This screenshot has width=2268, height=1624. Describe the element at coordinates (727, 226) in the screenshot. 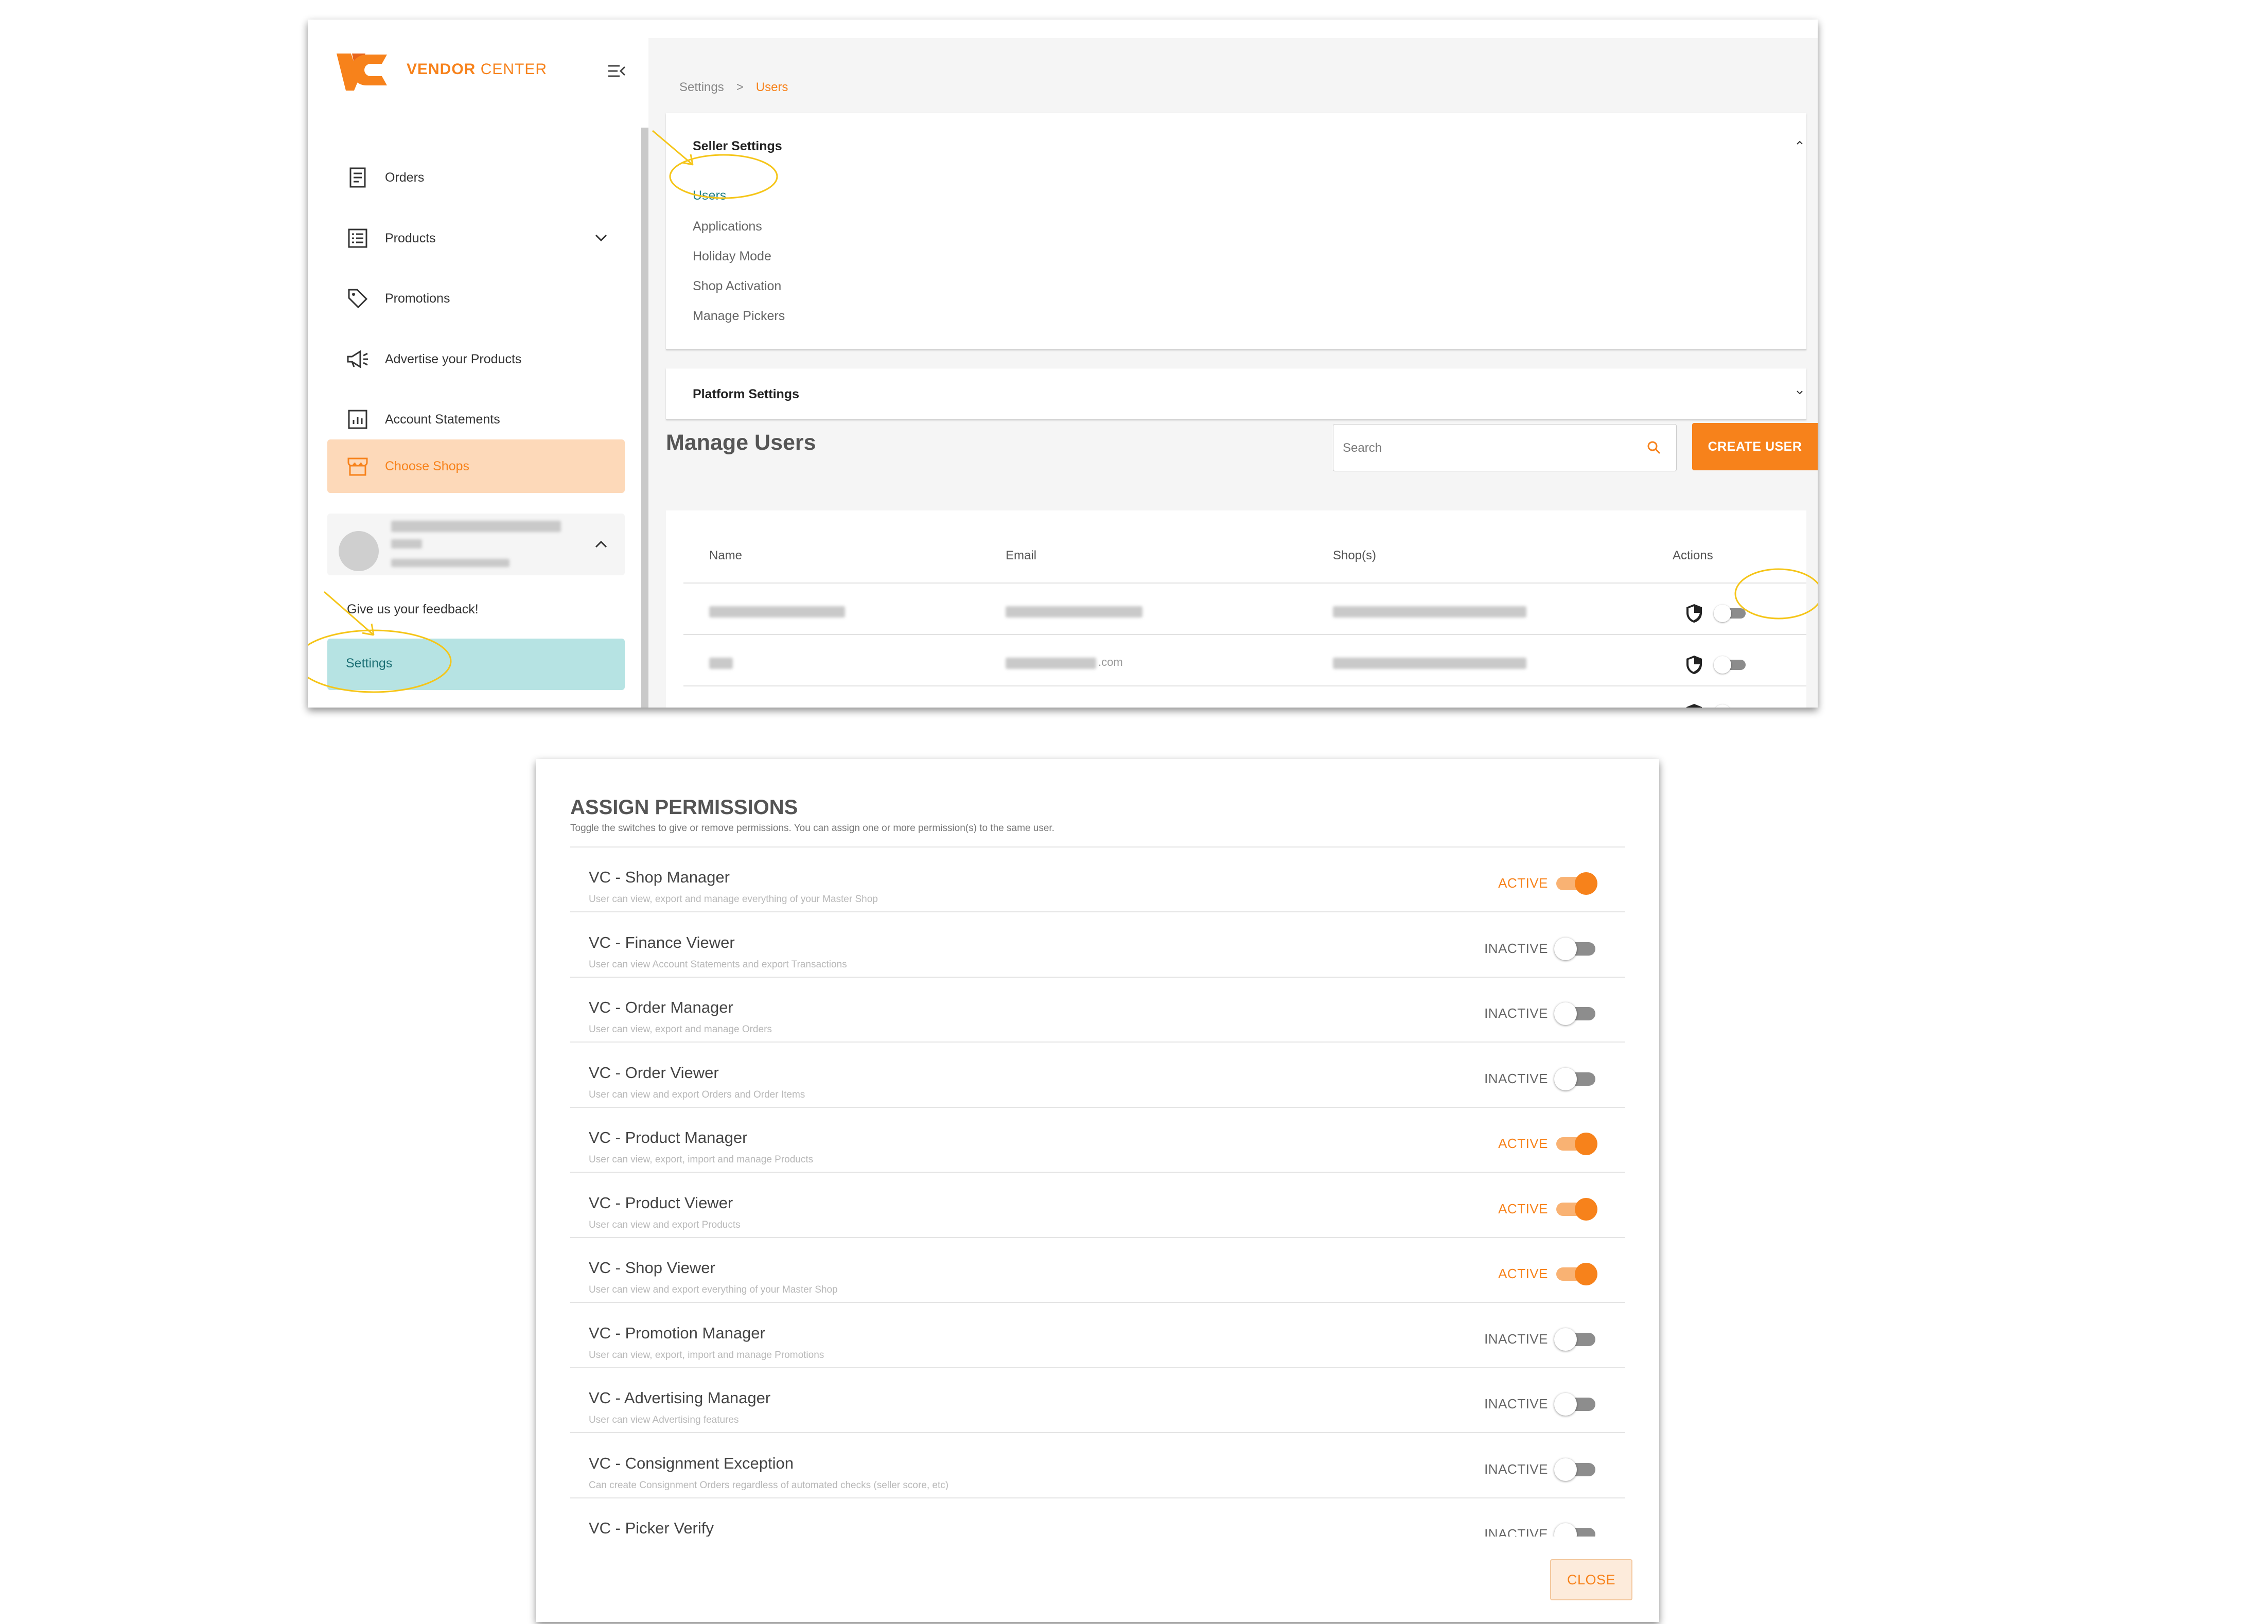

I see `settings-link-applications: Applications` at that location.